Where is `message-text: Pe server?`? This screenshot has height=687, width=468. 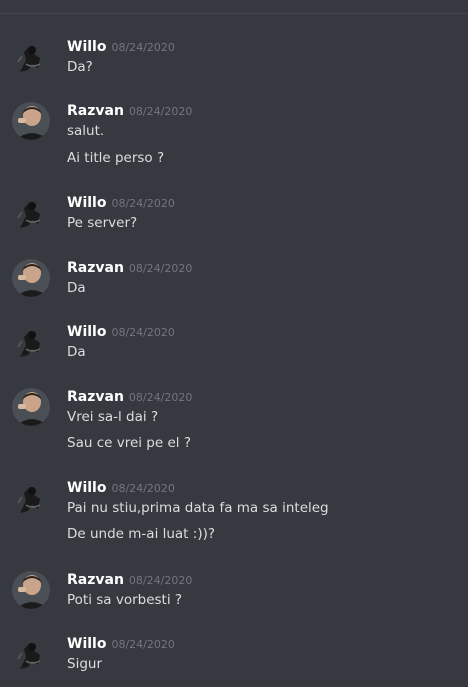 message-text: Pe server? is located at coordinates (102, 223).